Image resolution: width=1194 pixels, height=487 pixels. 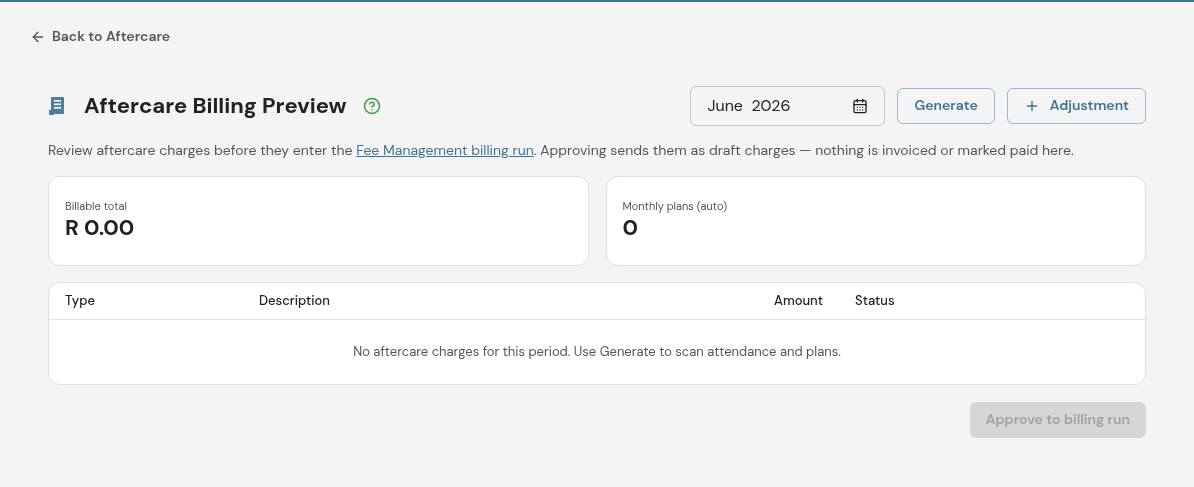 I want to click on stat-label: Billable total, so click(x=96, y=205).